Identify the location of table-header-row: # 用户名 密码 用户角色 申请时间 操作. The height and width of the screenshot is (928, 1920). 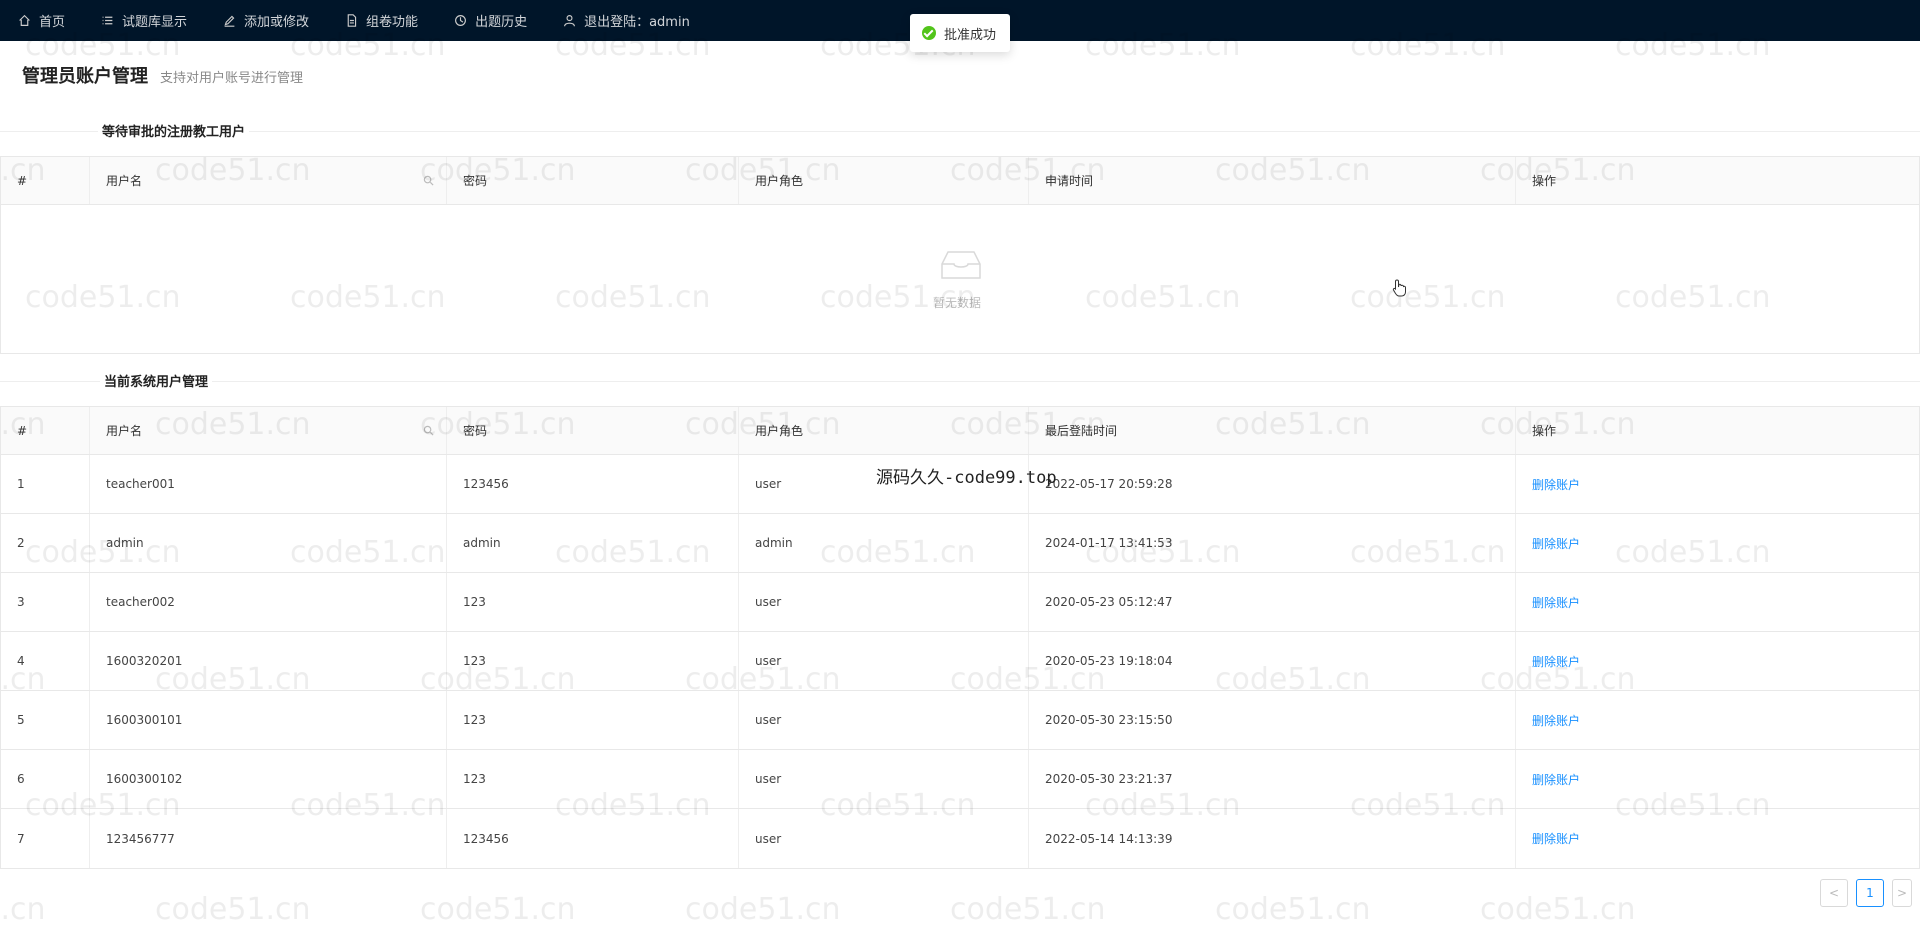
(960, 181).